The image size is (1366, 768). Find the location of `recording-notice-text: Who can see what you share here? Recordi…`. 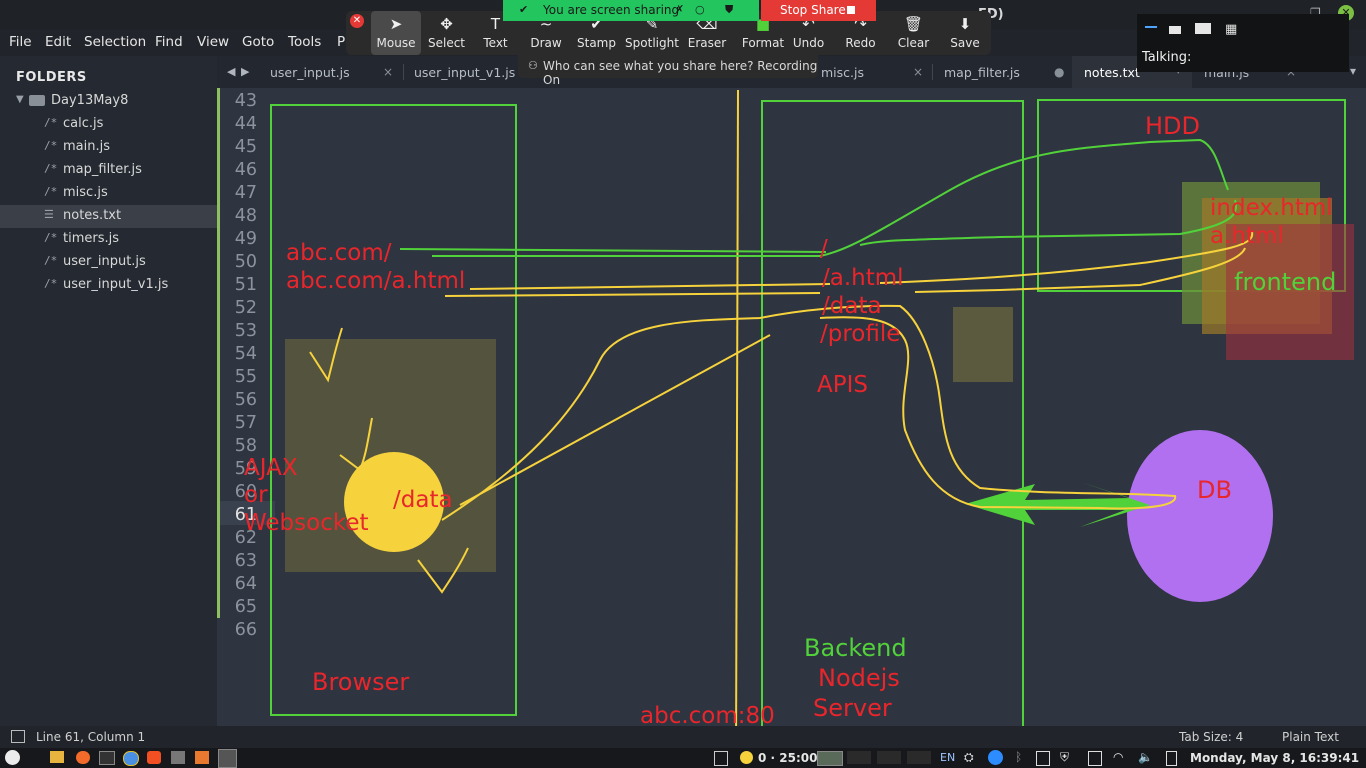

recording-notice-text: Who can see what you share here? Recordi… is located at coordinates (680, 73).